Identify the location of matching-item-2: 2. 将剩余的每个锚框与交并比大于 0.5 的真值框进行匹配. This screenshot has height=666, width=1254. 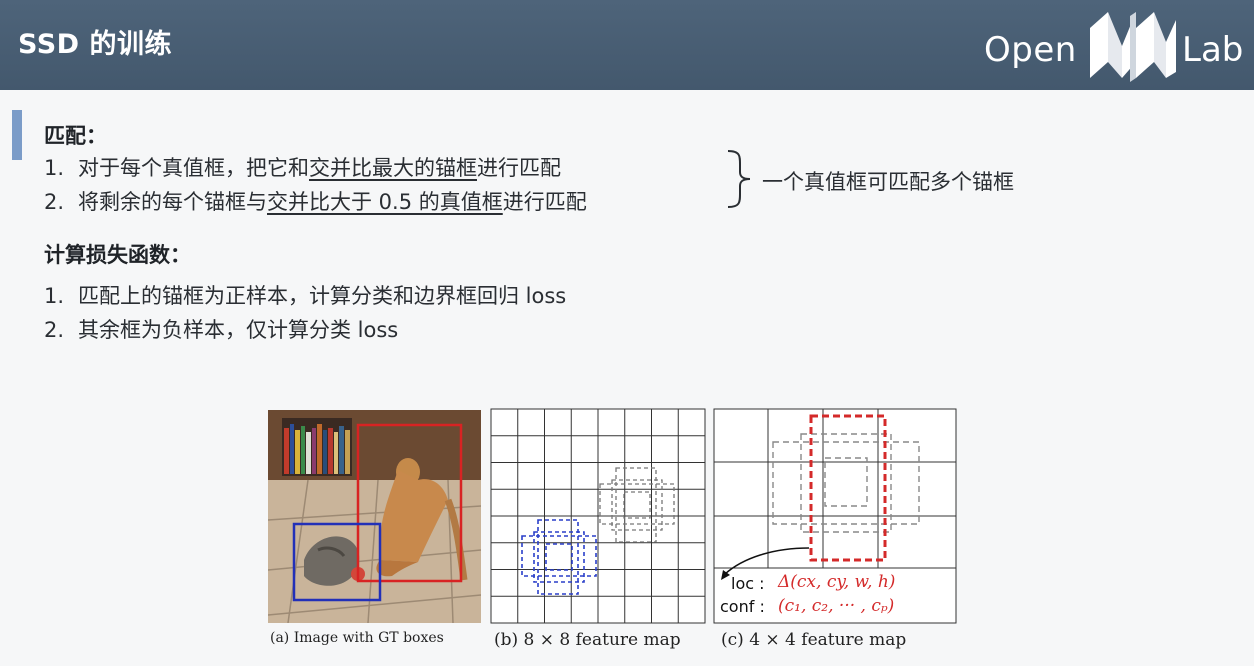
(315, 201).